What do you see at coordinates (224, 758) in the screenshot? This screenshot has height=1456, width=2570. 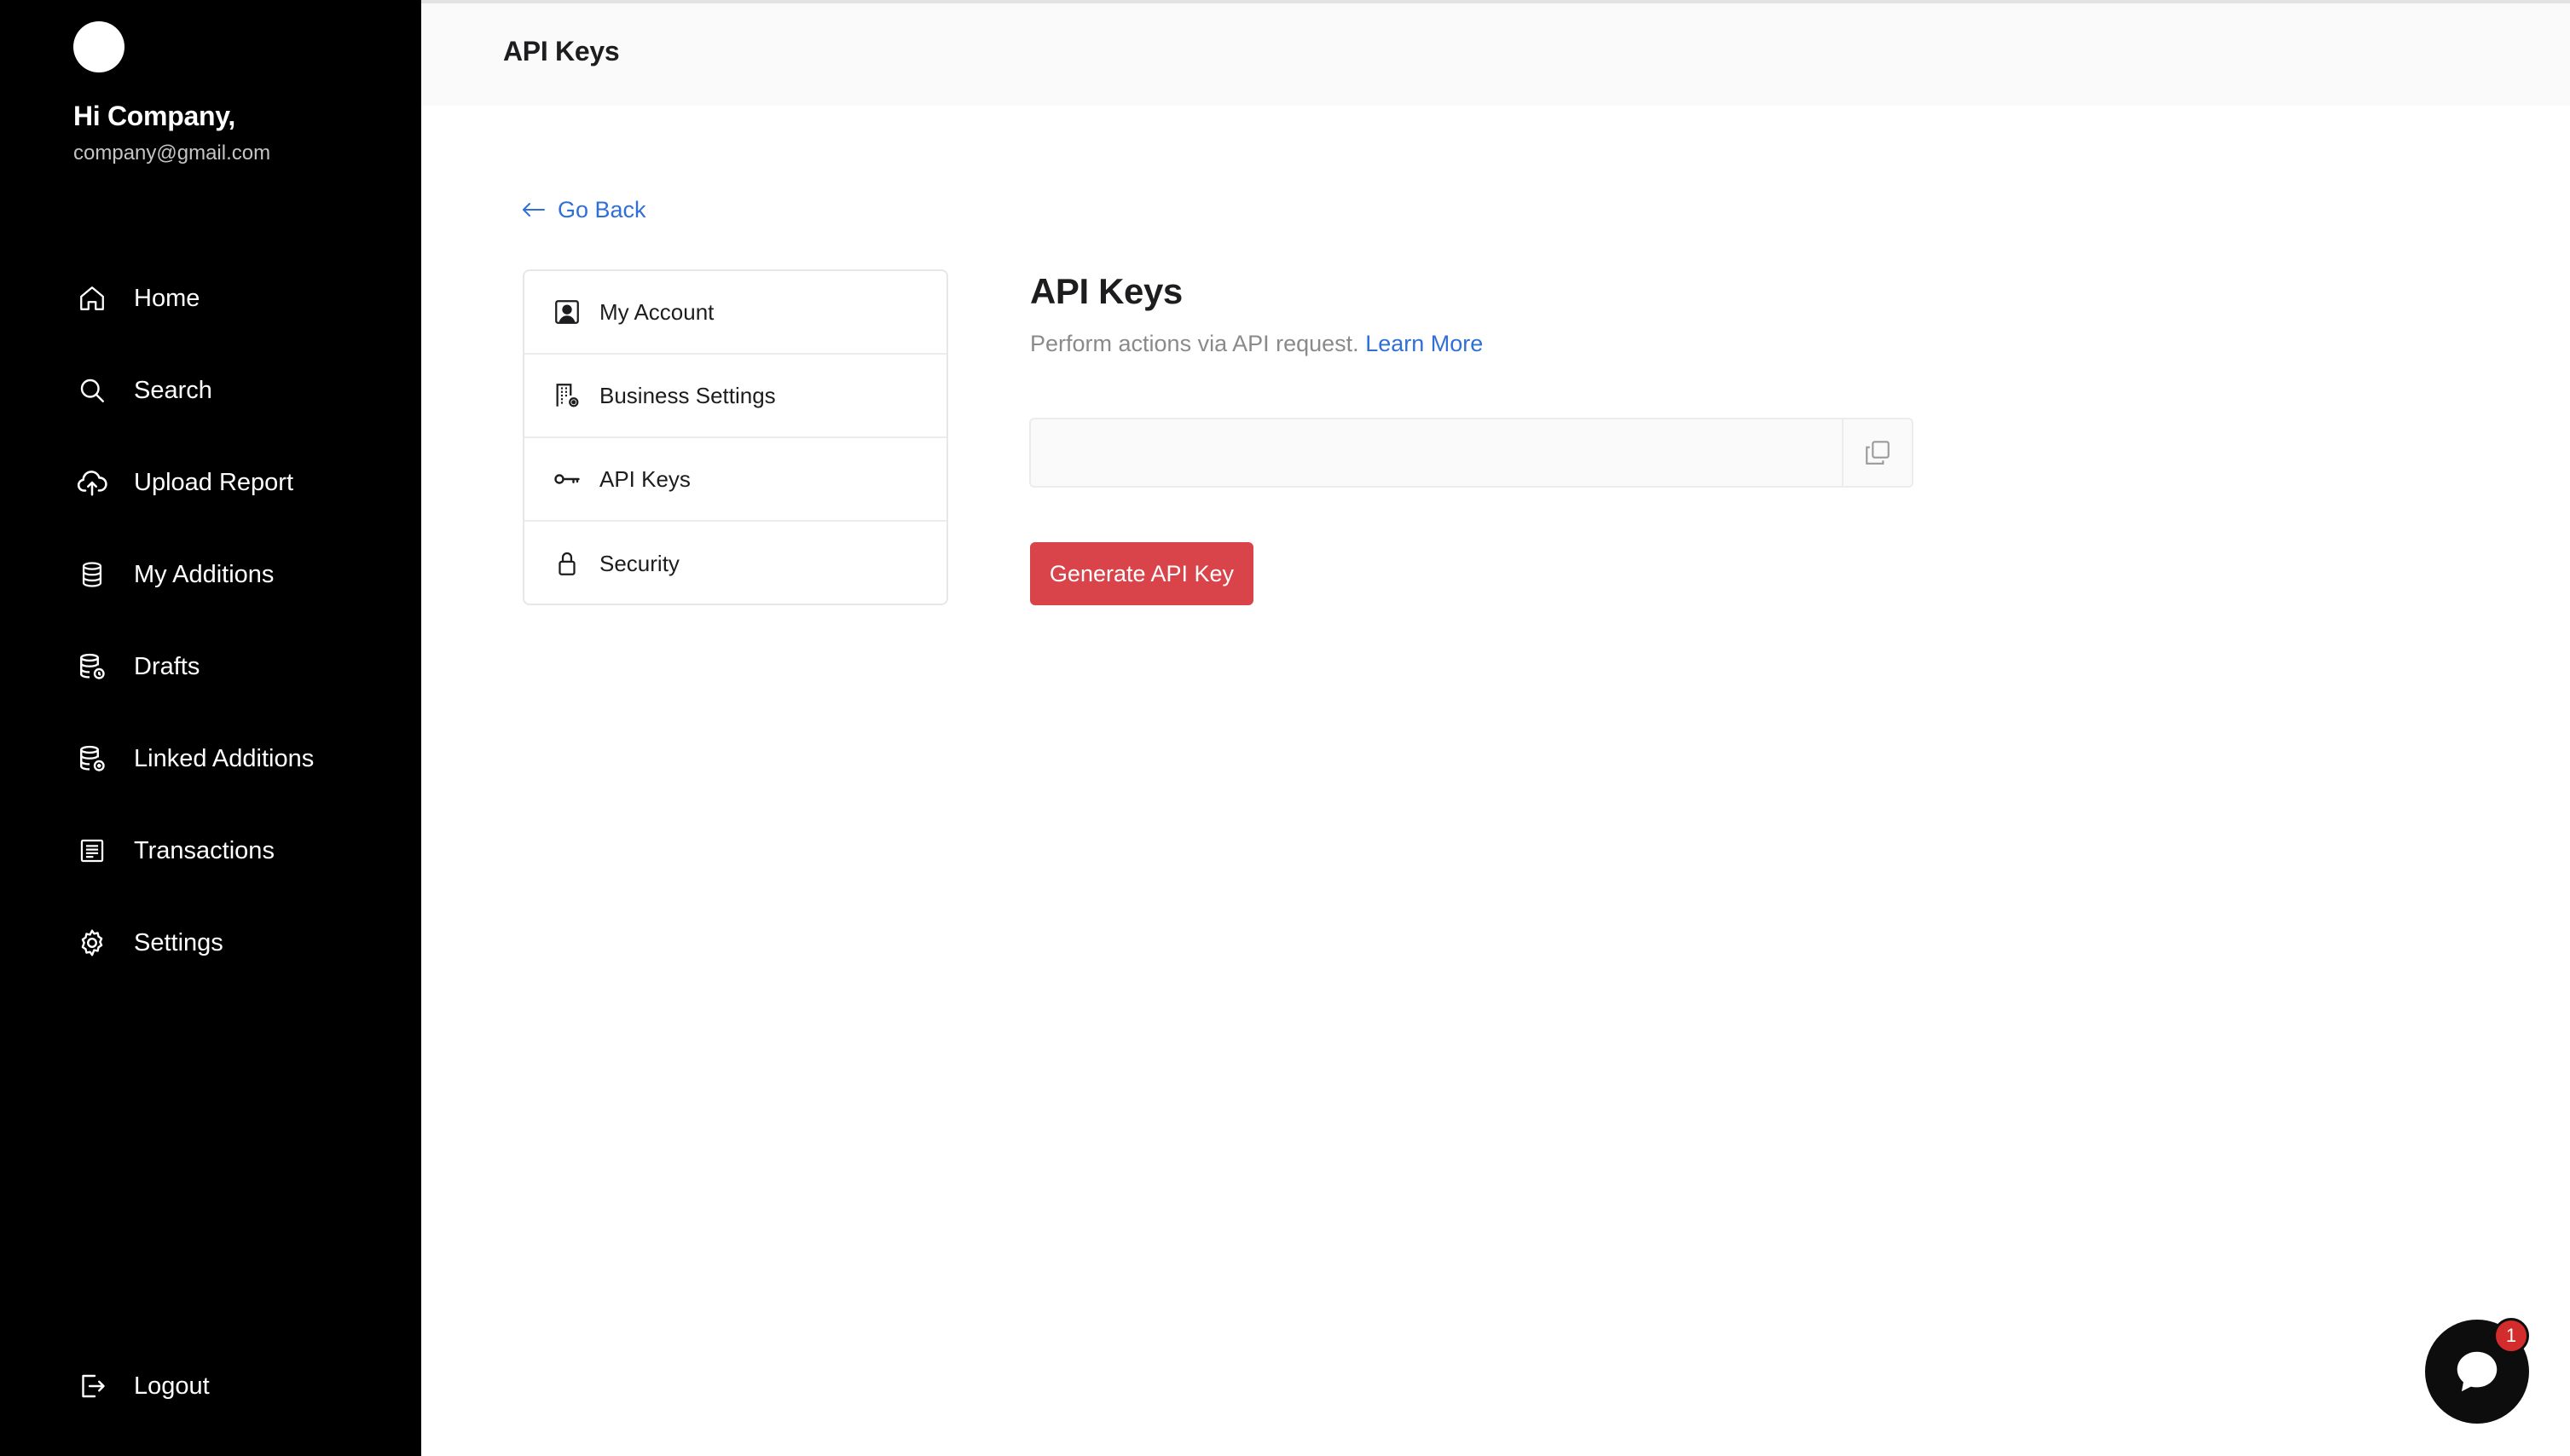 I see `sidebar-item-label: Linked Additions` at bounding box center [224, 758].